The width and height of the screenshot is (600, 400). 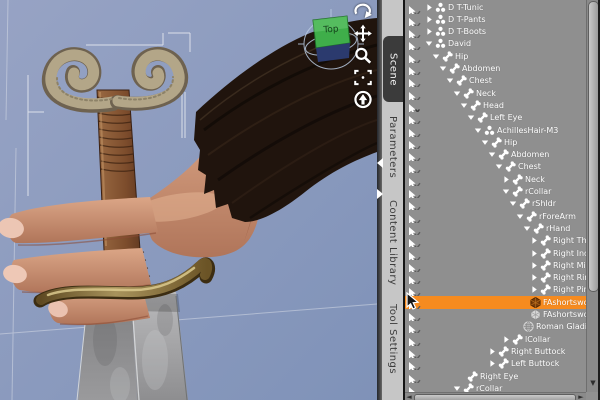 What do you see at coordinates (414, 106) in the screenshot?
I see `pointer-x-icon` at bounding box center [414, 106].